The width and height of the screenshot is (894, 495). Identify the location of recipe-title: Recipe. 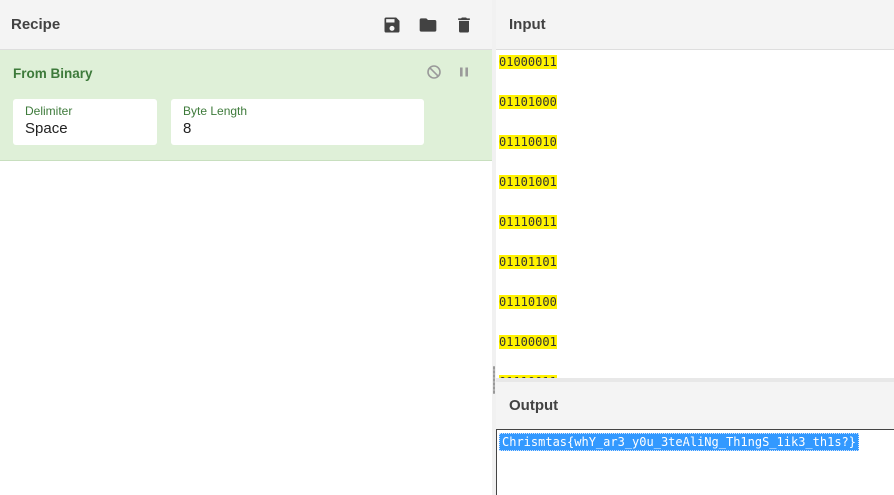
(36, 24).